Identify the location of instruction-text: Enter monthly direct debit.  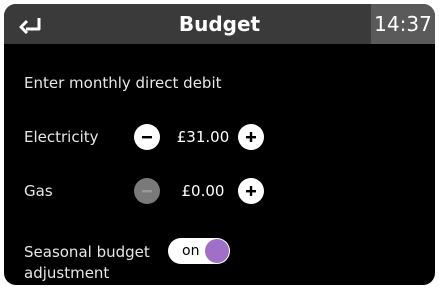
(123, 83).